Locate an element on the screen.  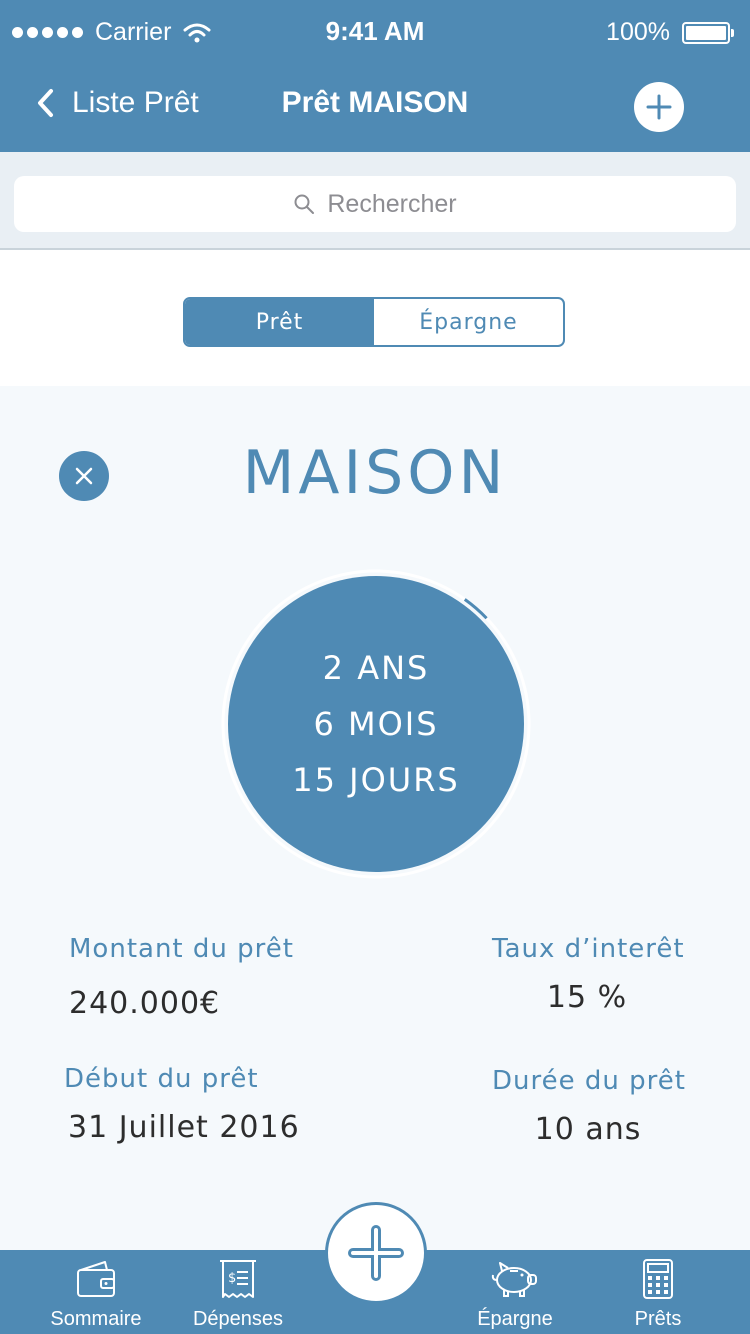
segmented-control: Prêt Épargne is located at coordinates (374, 322).